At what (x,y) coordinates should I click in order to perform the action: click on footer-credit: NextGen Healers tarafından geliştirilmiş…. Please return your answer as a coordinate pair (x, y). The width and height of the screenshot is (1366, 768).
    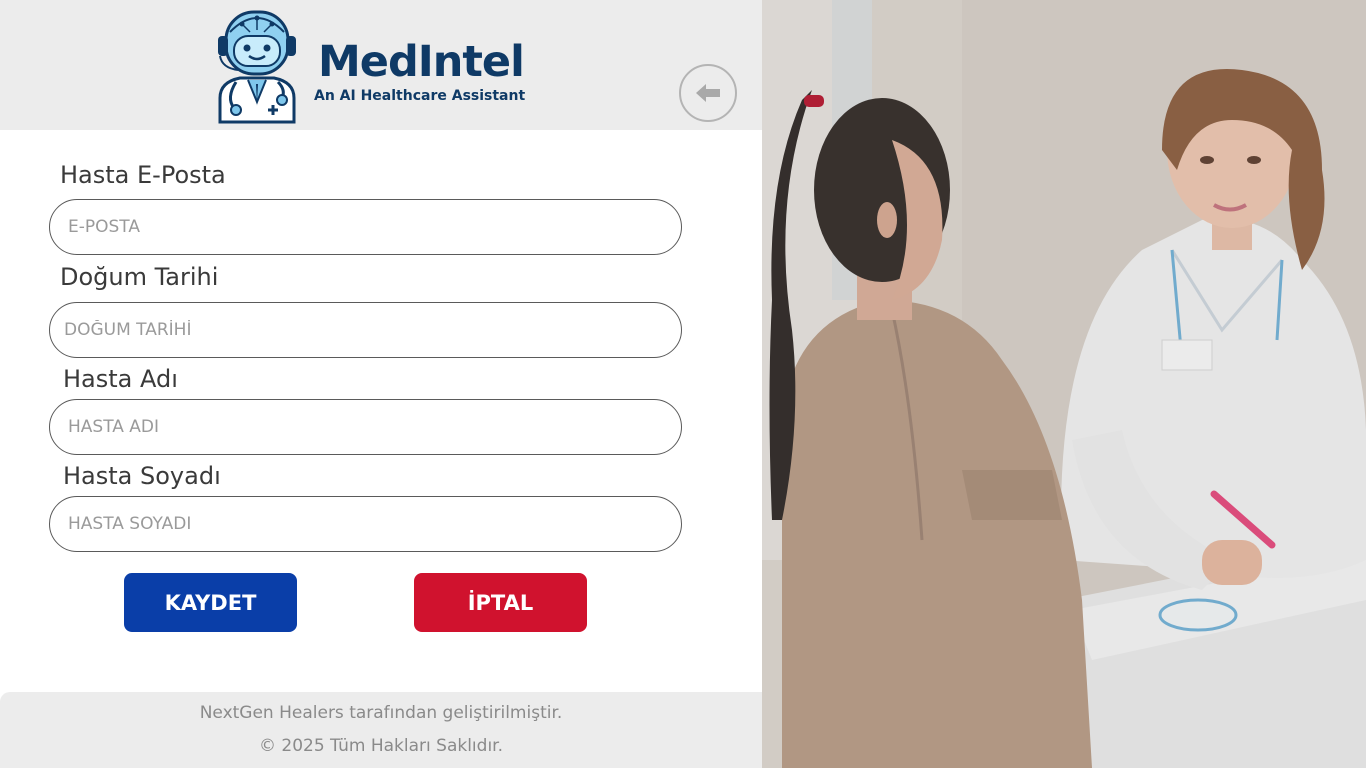
    Looking at the image, I should click on (381, 713).